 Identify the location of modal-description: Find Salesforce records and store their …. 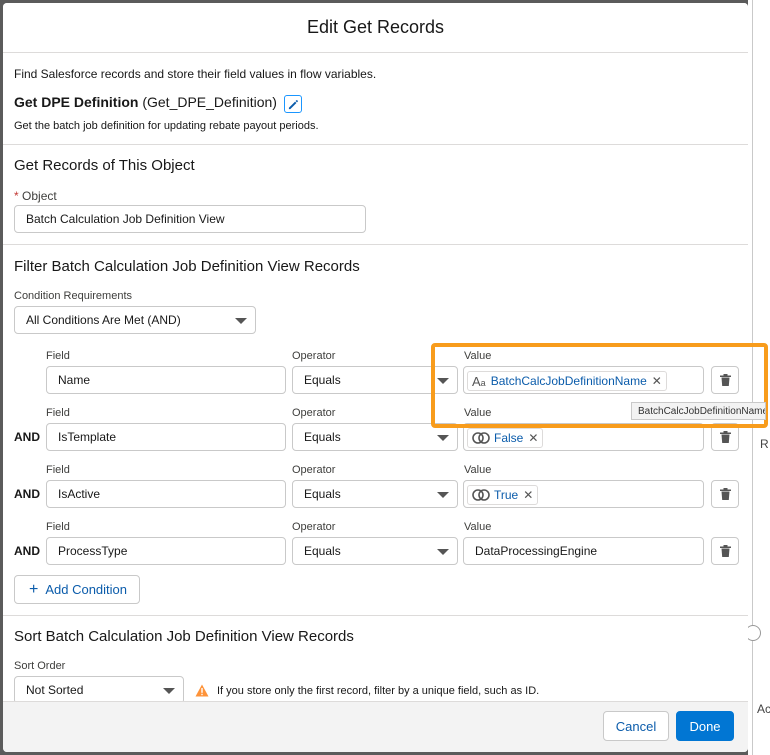
(195, 74).